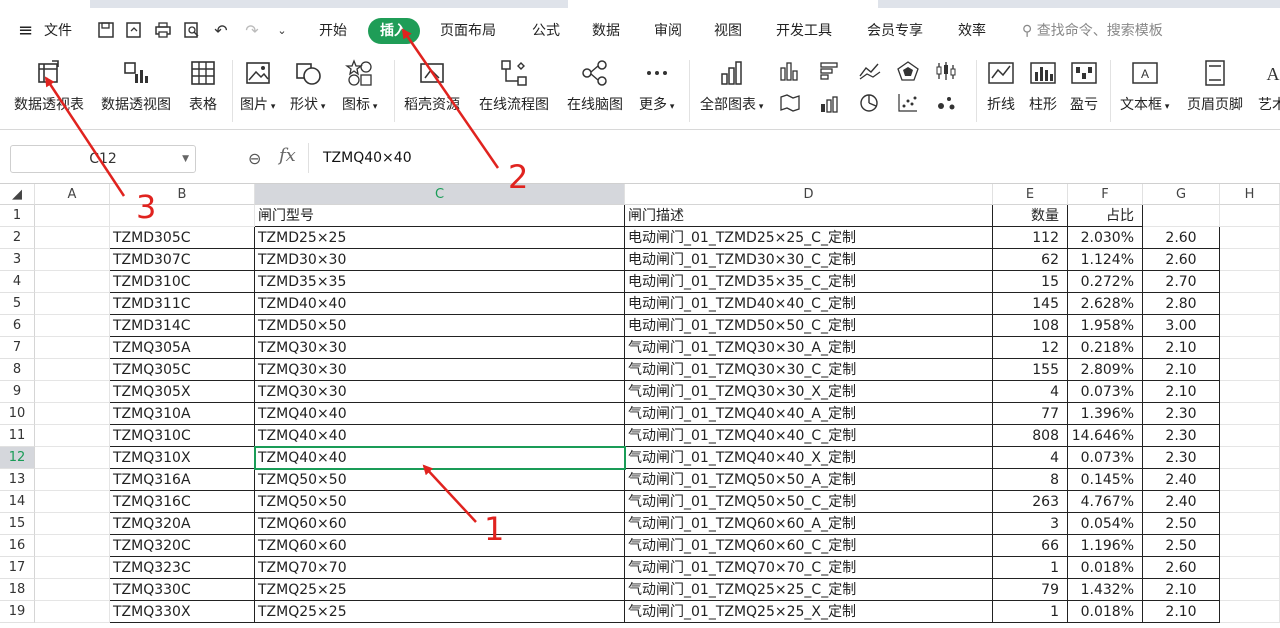  Describe the element at coordinates (182, 392) in the screenshot. I see `cell-b9: TZMQ305X` at that location.